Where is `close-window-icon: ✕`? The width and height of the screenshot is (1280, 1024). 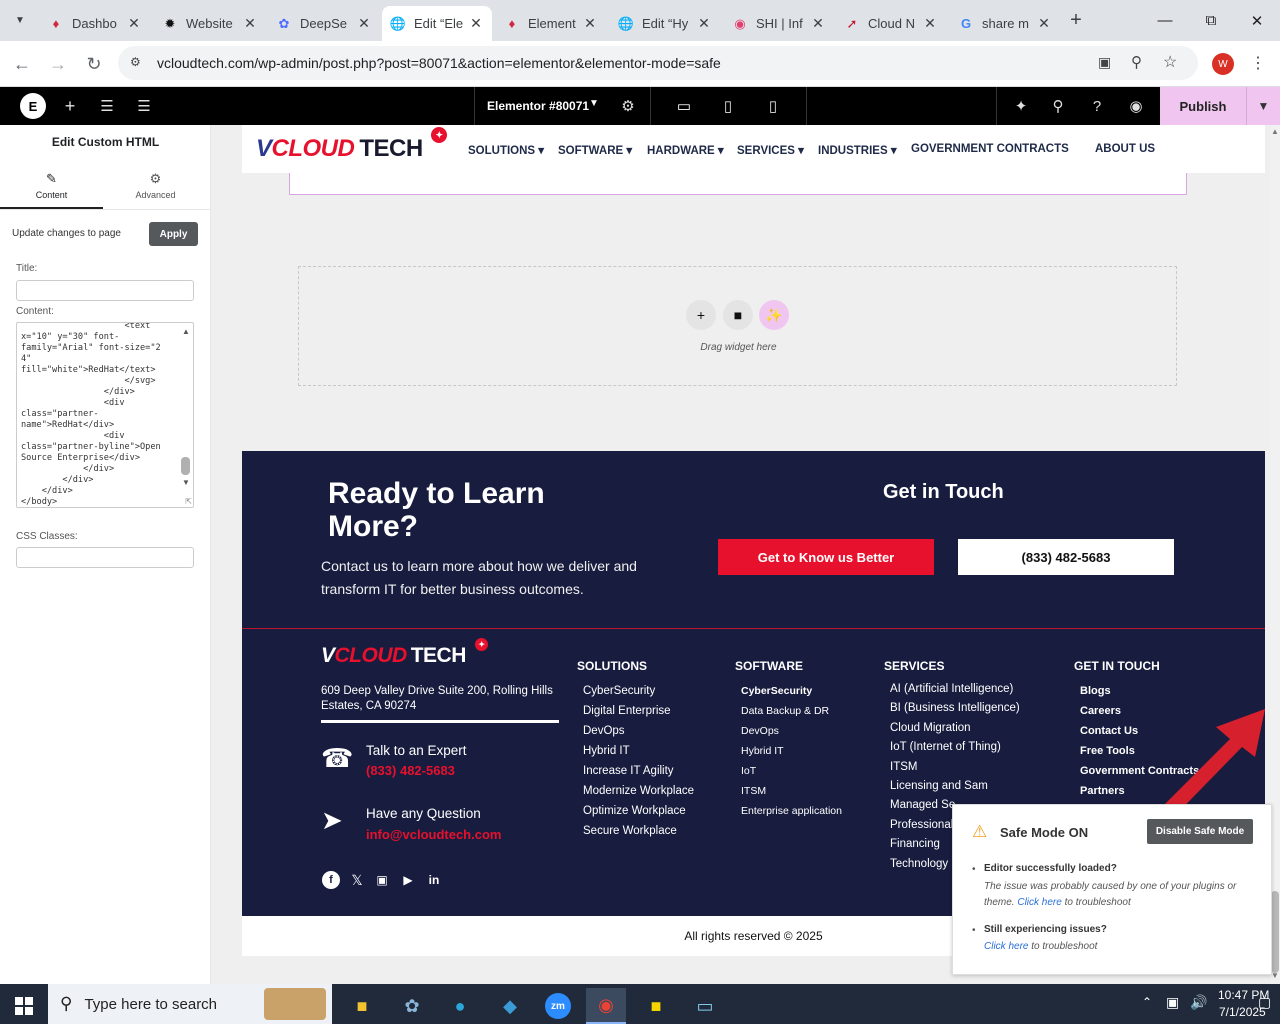 close-window-icon: ✕ is located at coordinates (1257, 20).